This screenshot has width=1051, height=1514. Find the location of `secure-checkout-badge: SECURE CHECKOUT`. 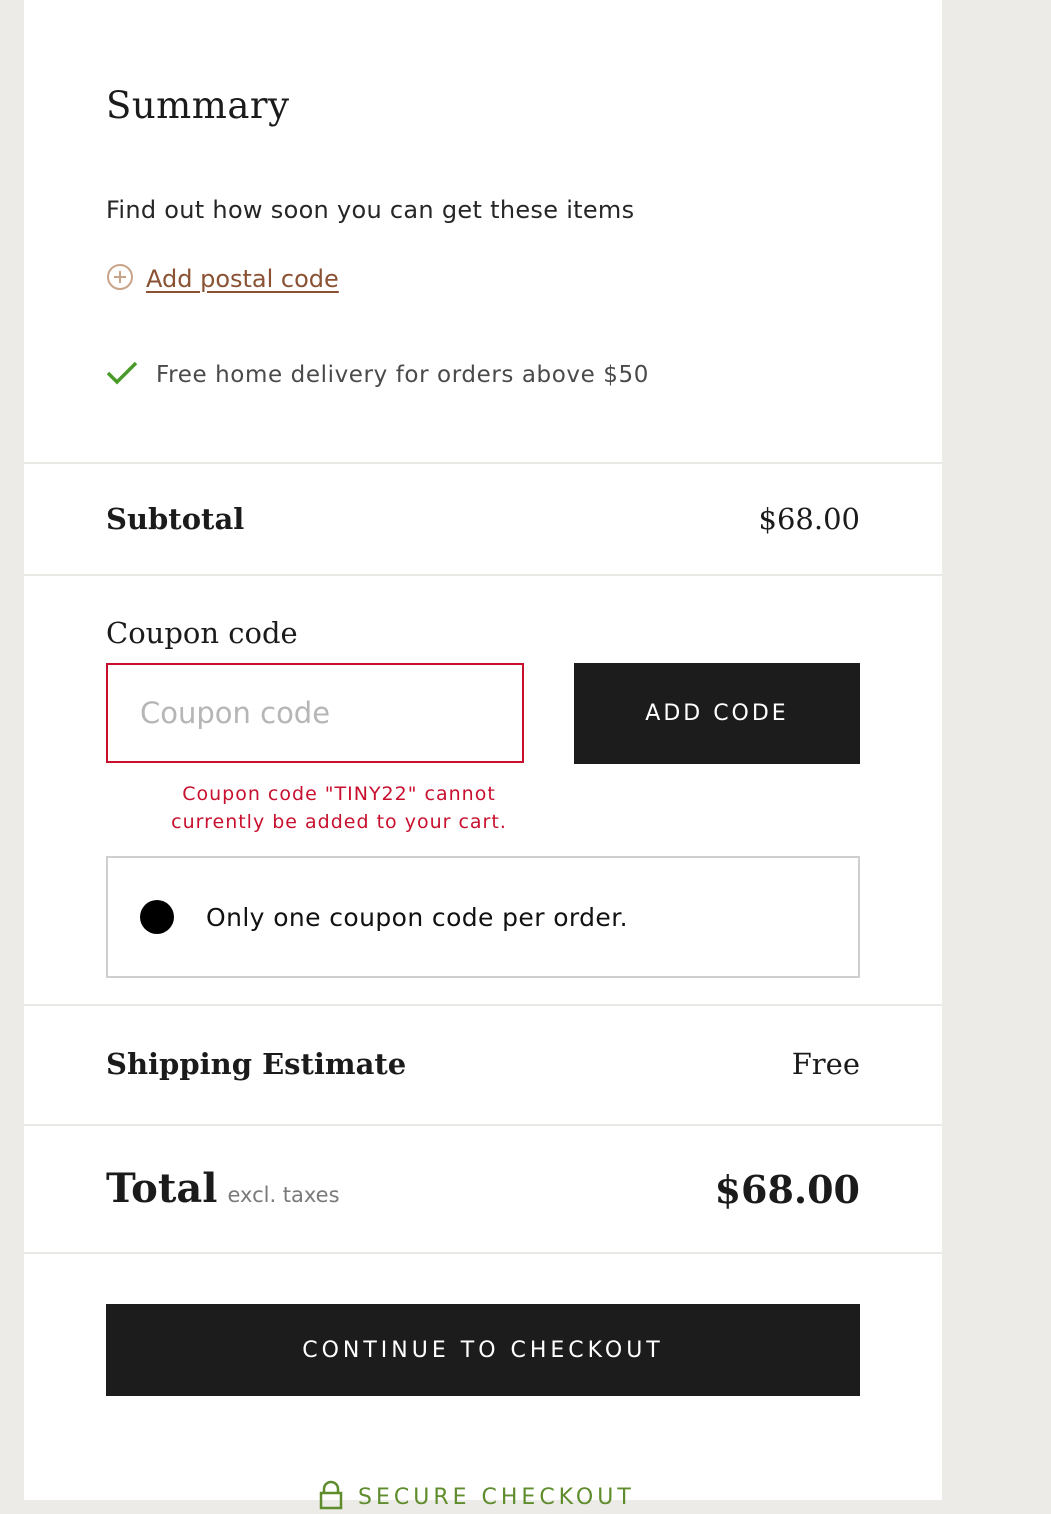

secure-checkout-badge: SECURE CHECKOUT is located at coordinates (476, 1497).